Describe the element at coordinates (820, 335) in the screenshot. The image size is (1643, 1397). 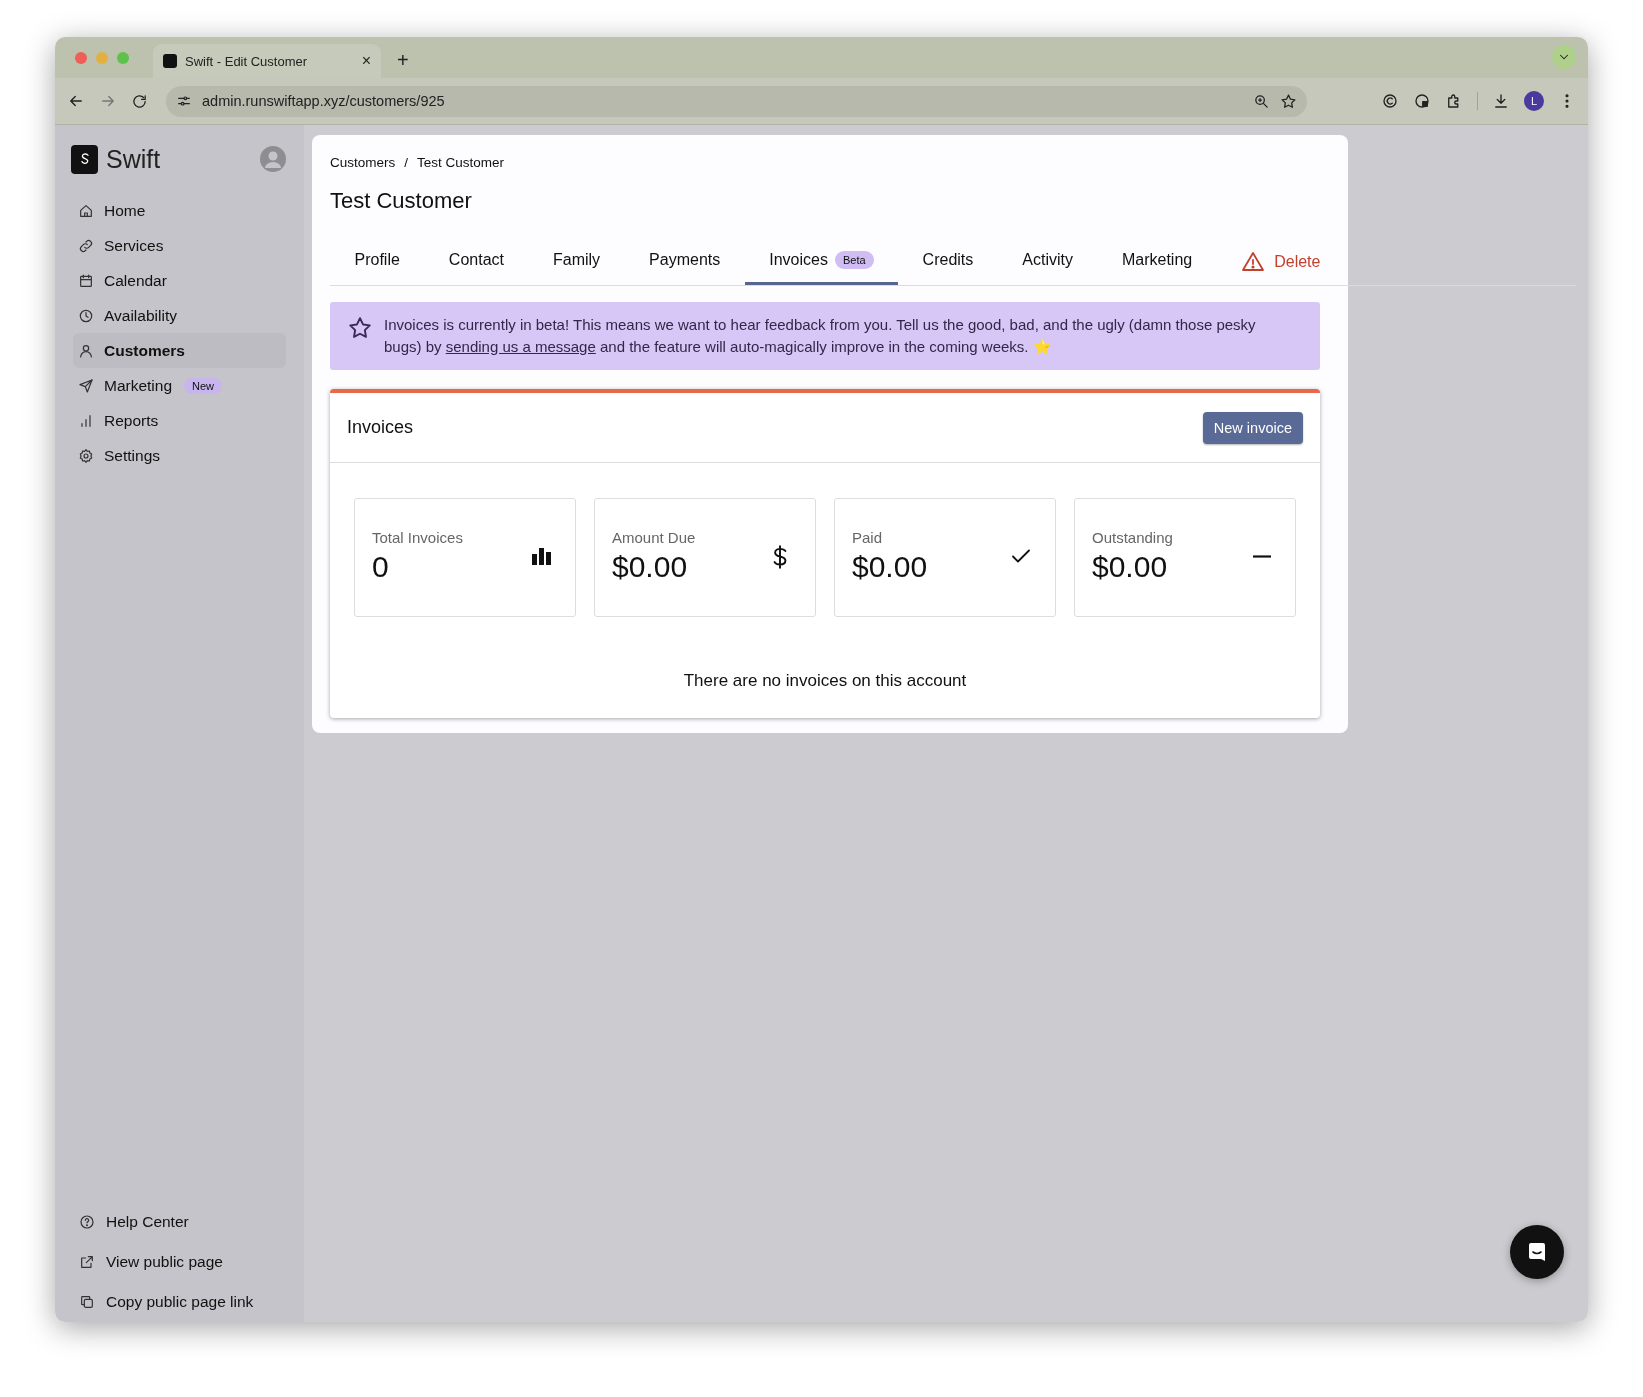
I see `banner-message: Invoices is currently in beta! This means we want to hear feedback from you. Tell us the good, bad, and the ugly (damn those pesky bugs) by sending us a message and the feature will auto-magically improve in the coming weeks. ⭐` at that location.